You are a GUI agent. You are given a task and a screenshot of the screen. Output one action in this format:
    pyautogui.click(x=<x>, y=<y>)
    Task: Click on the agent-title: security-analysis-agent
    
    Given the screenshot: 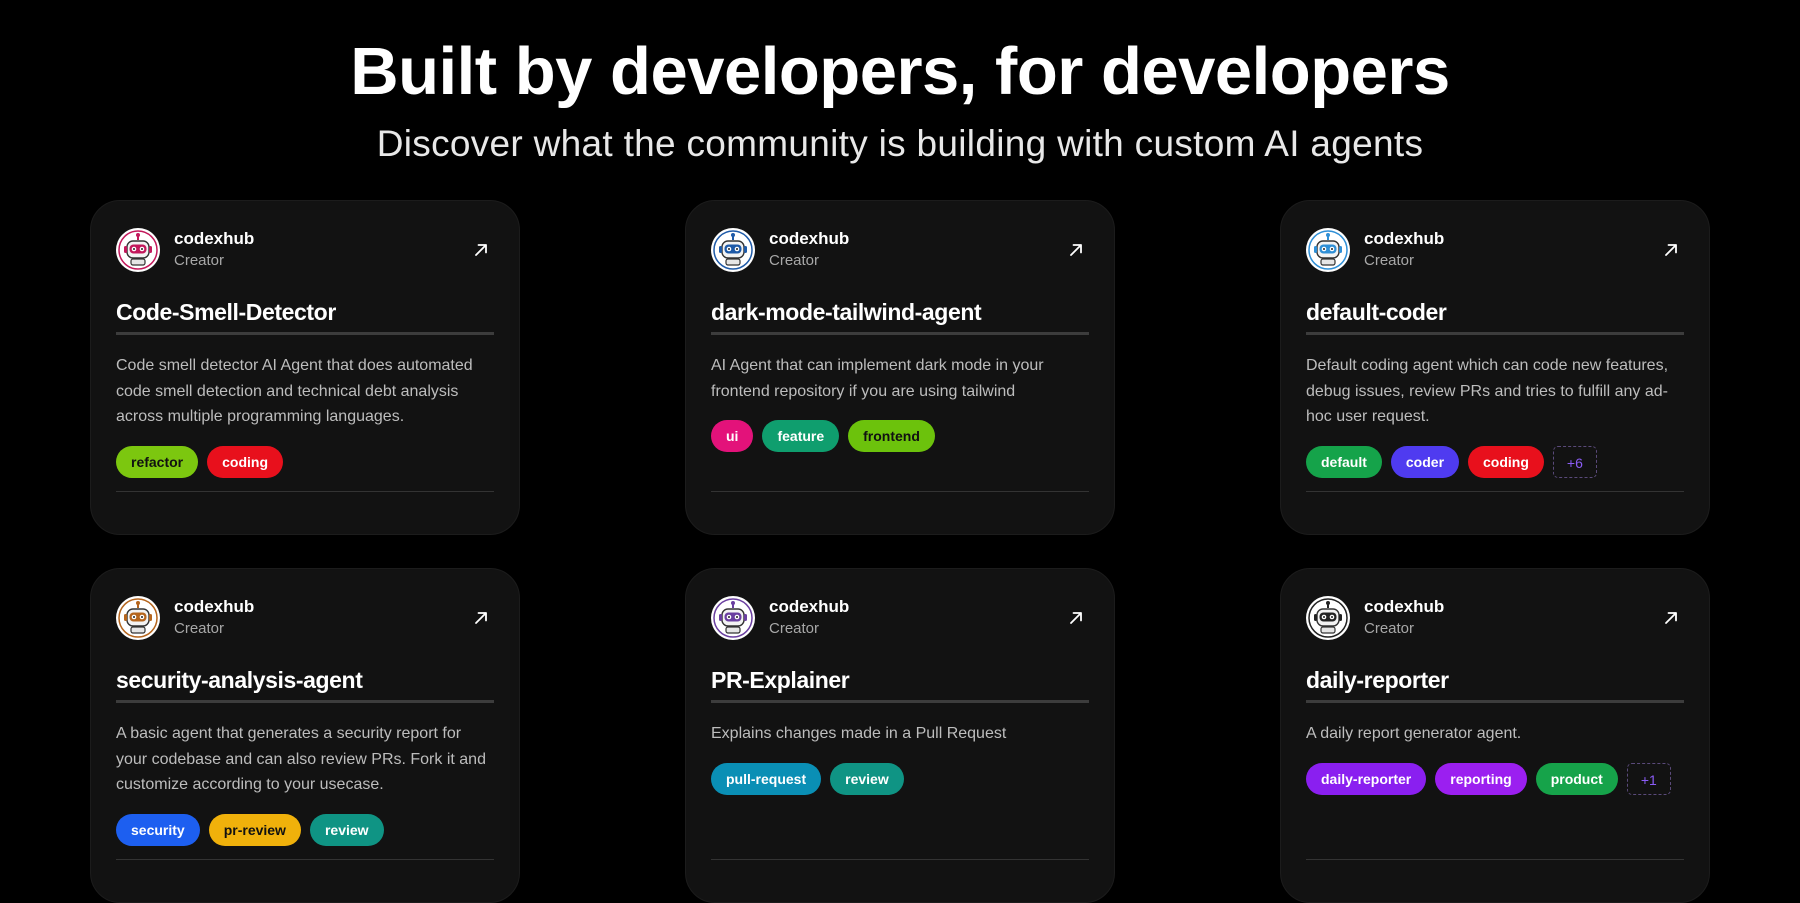 What is the action you would take?
    pyautogui.click(x=305, y=684)
    